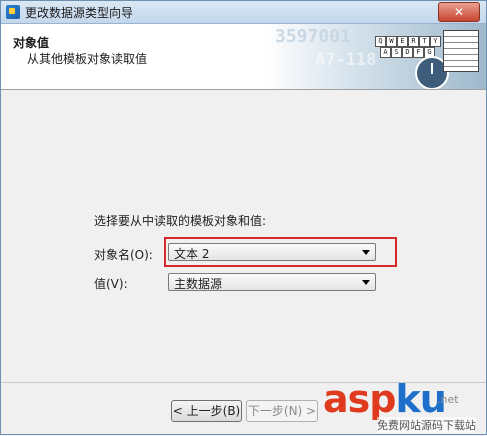 This screenshot has height=436, width=487. What do you see at coordinates (391, 41) in the screenshot?
I see `key: W` at bounding box center [391, 41].